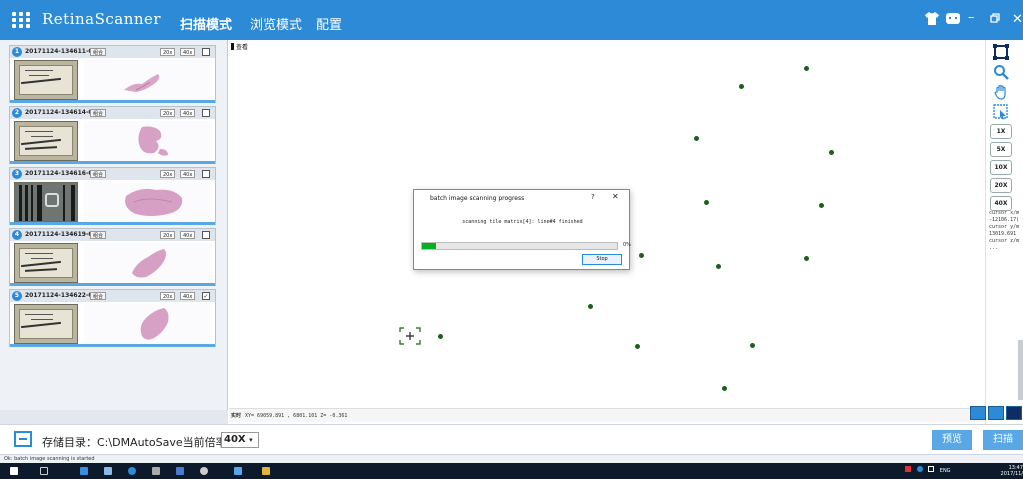 The height and width of the screenshot is (479, 1023). I want to click on tab-config: 配置, so click(329, 23).